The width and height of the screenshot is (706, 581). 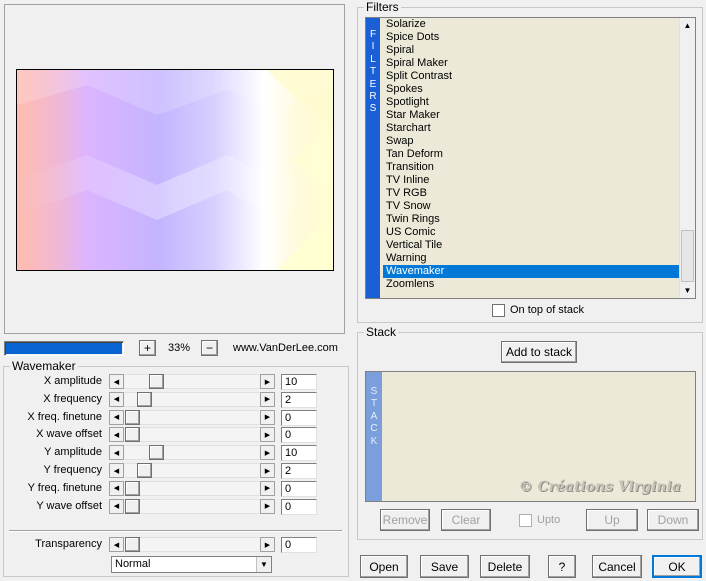 What do you see at coordinates (531, 193) in the screenshot?
I see `list-item: TV RGB` at bounding box center [531, 193].